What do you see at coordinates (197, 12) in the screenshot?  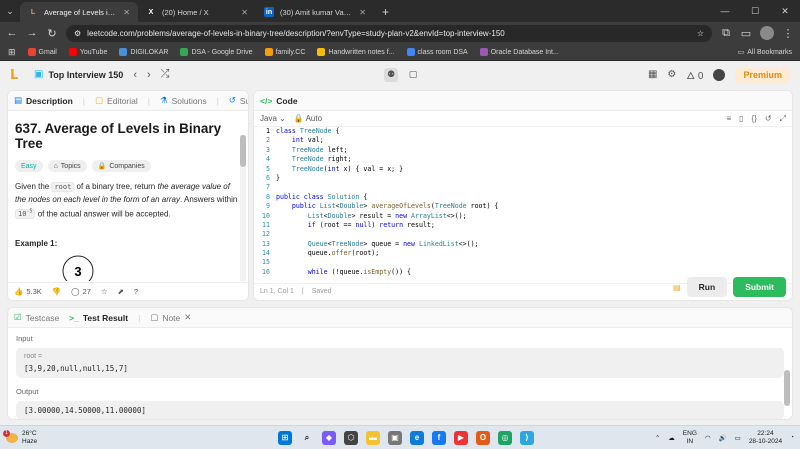 I see `browser-tab-x: X (20) Home / X ✕` at bounding box center [197, 12].